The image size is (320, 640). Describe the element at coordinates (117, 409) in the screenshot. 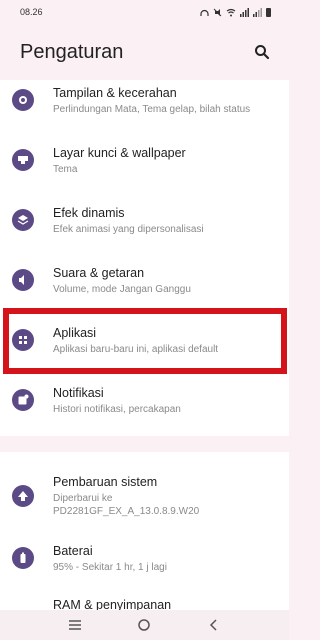

I see `item-subtitle: Histori notifikasi, percakapan` at that location.